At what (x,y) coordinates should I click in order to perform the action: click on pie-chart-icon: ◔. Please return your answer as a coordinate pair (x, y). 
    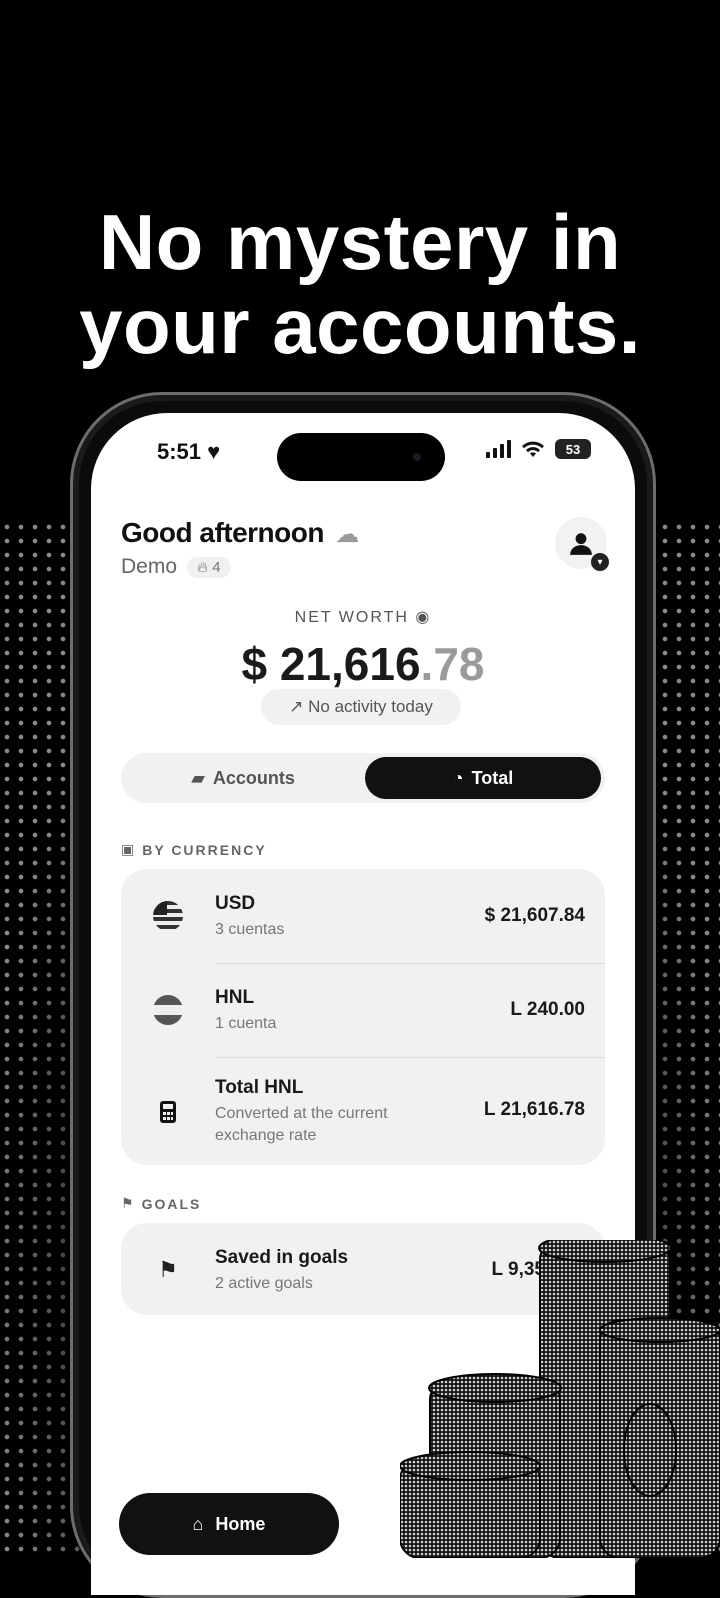
    Looking at the image, I should click on (458, 777).